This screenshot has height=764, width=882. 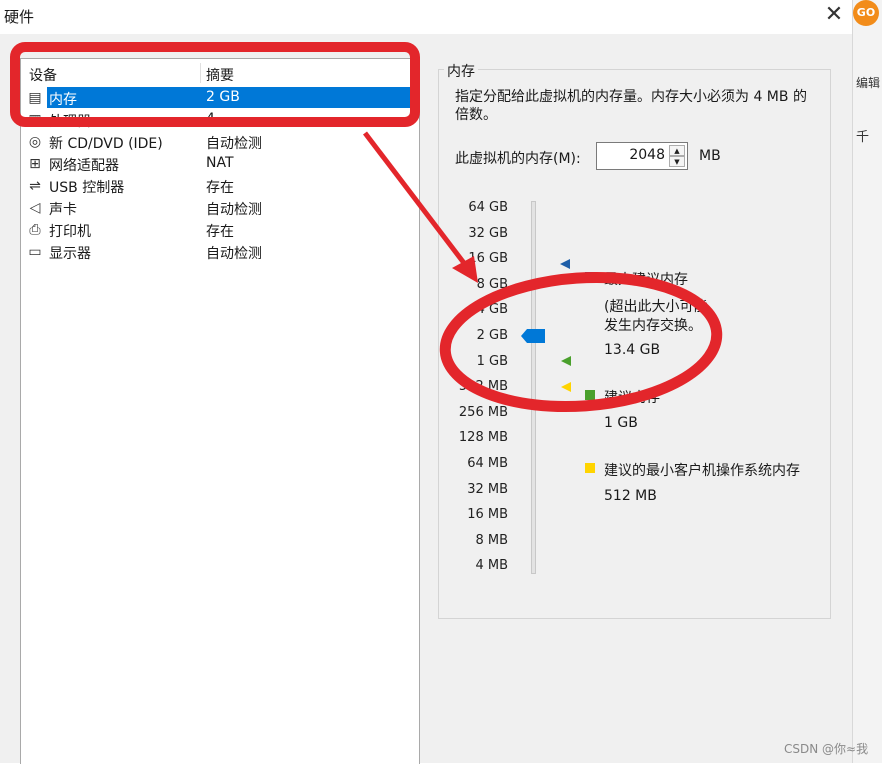 What do you see at coordinates (35, 252) in the screenshot?
I see `monitor-icon: ▭` at bounding box center [35, 252].